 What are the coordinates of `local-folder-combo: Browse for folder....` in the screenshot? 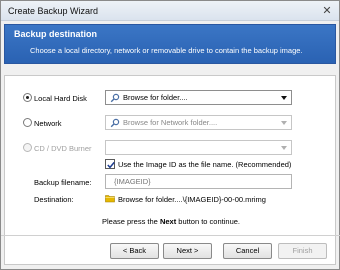 It's located at (198, 97).